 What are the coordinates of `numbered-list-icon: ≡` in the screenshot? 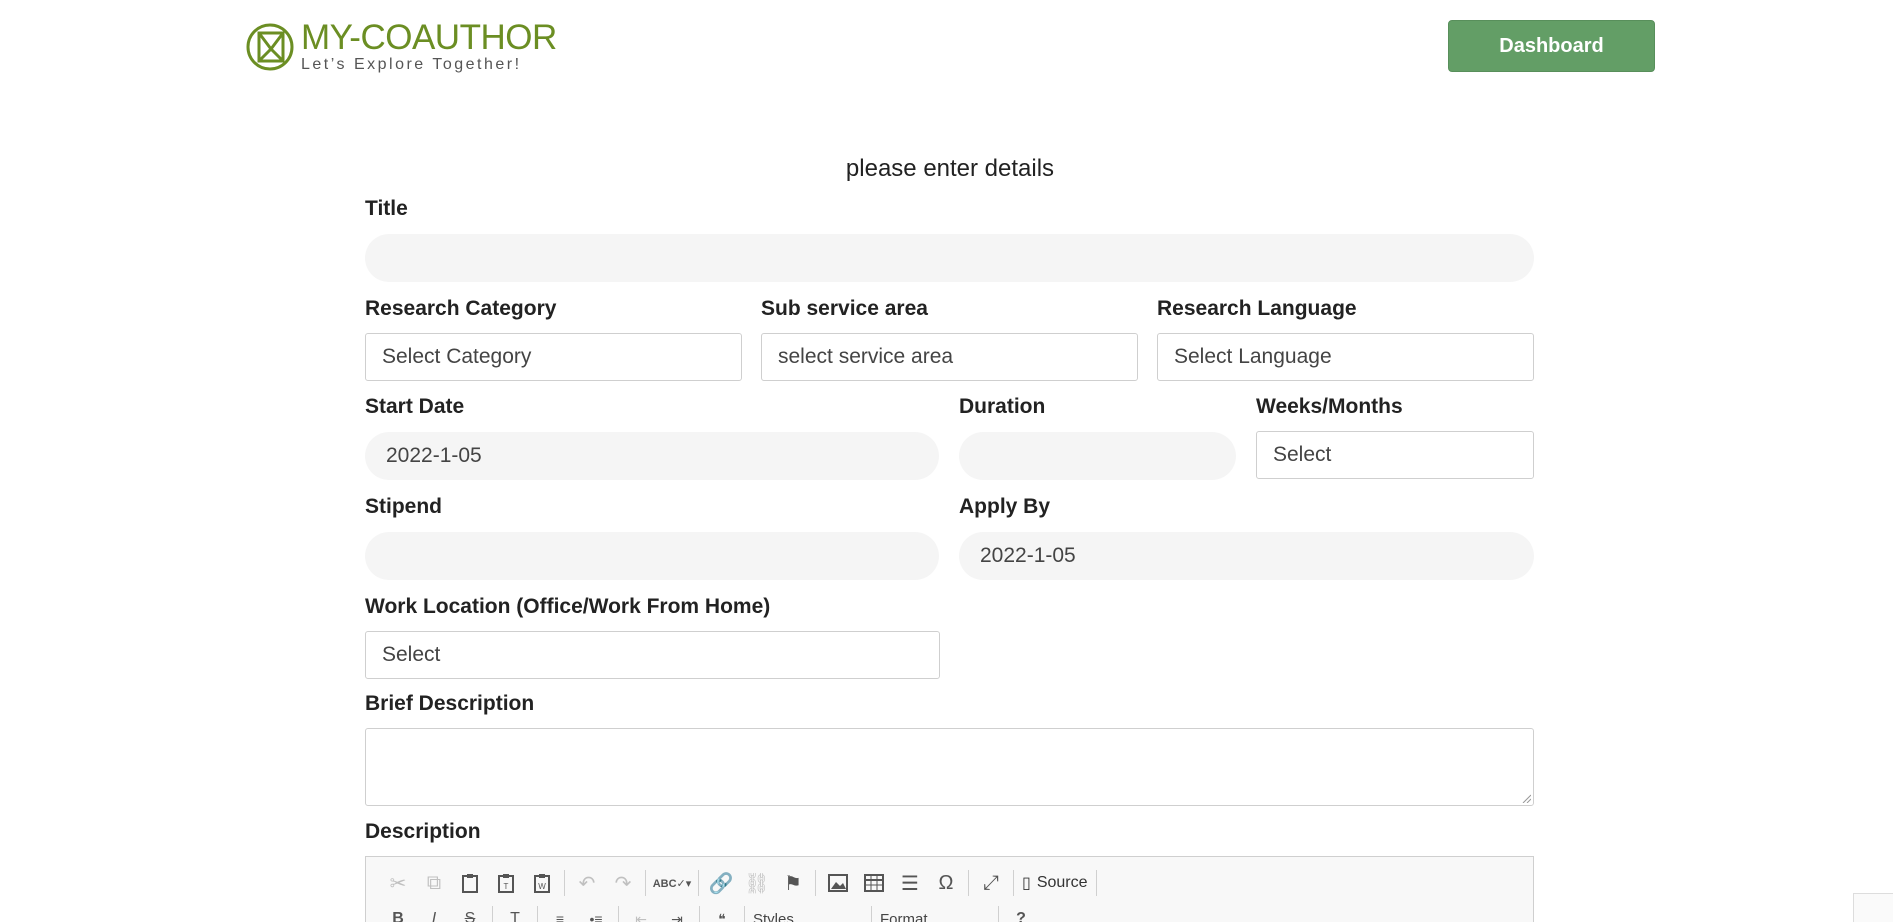 It's located at (560, 913).